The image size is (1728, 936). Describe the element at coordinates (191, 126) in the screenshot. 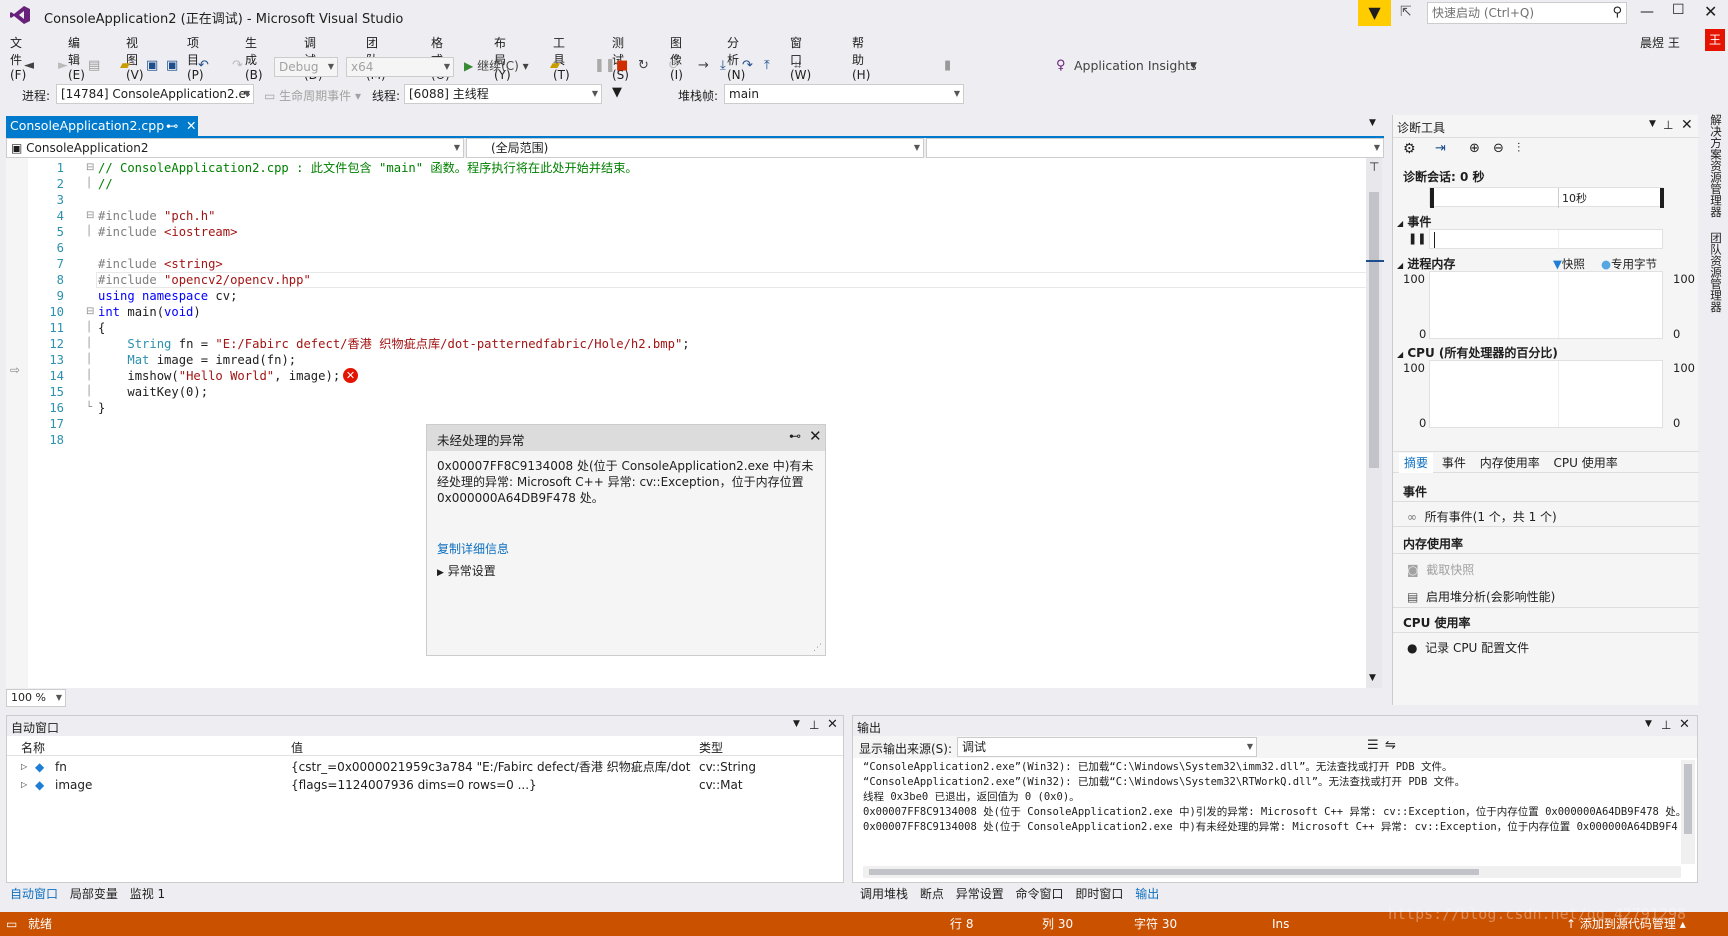

I see `close-tab-icon: ✕` at that location.